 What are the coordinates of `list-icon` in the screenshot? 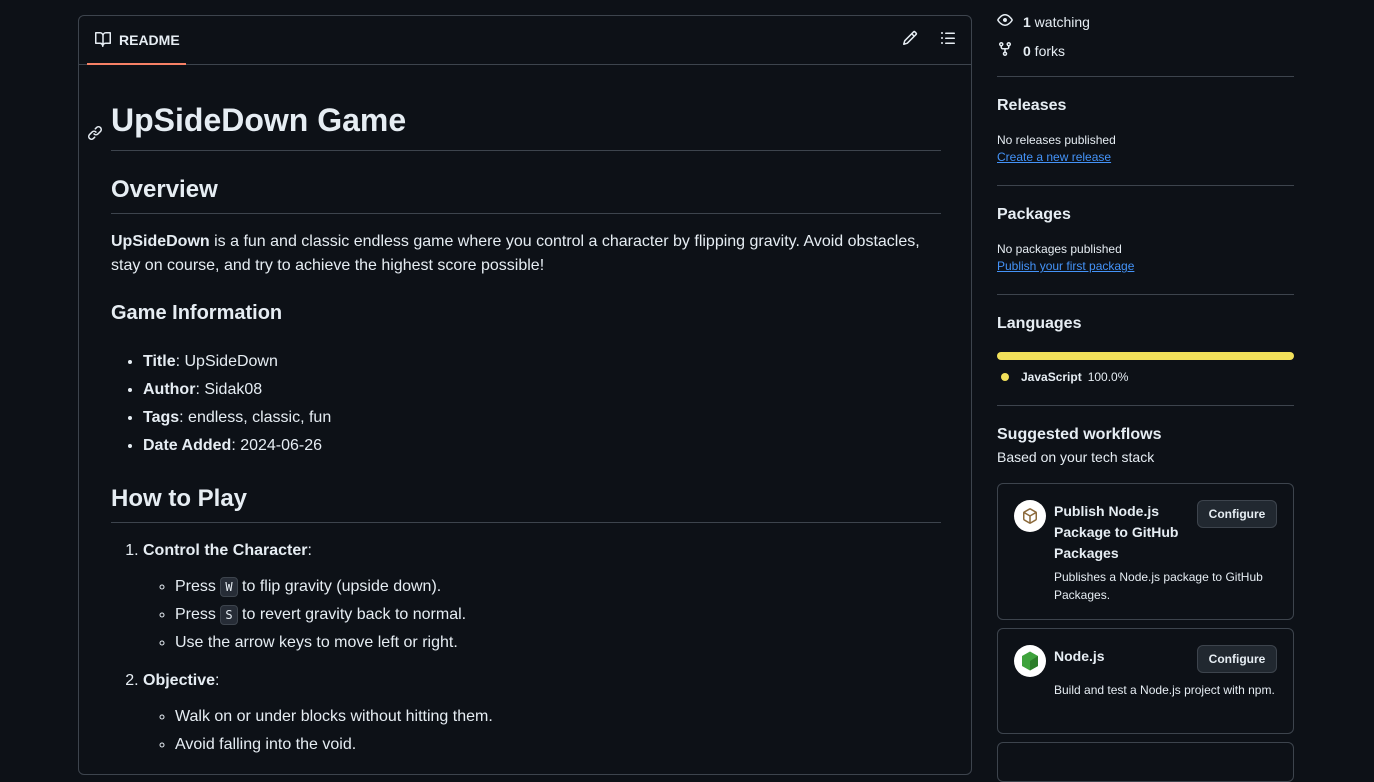 It's located at (948, 40).